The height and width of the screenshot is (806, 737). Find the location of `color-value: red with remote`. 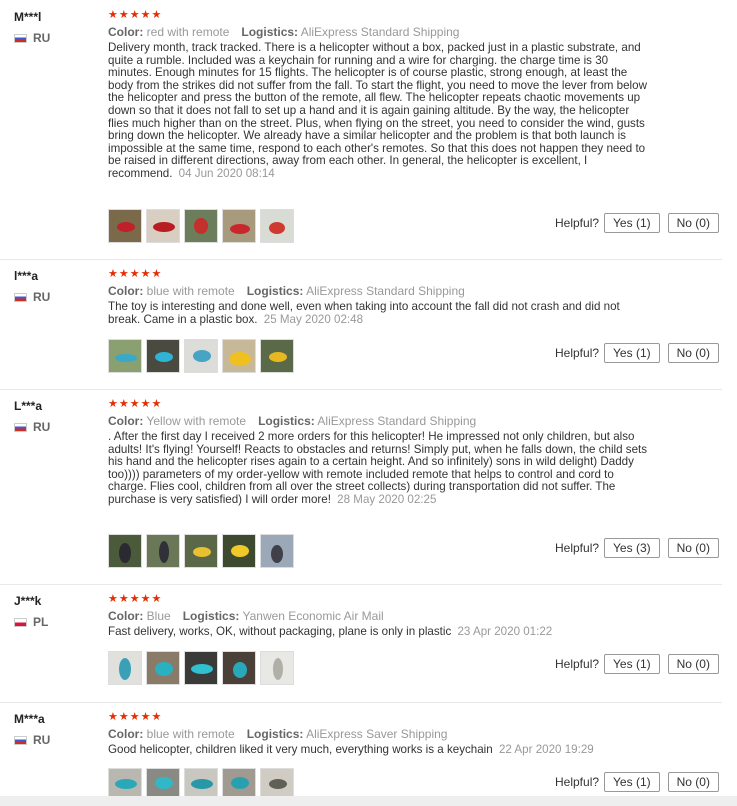

color-value: red with remote is located at coordinates (188, 32).